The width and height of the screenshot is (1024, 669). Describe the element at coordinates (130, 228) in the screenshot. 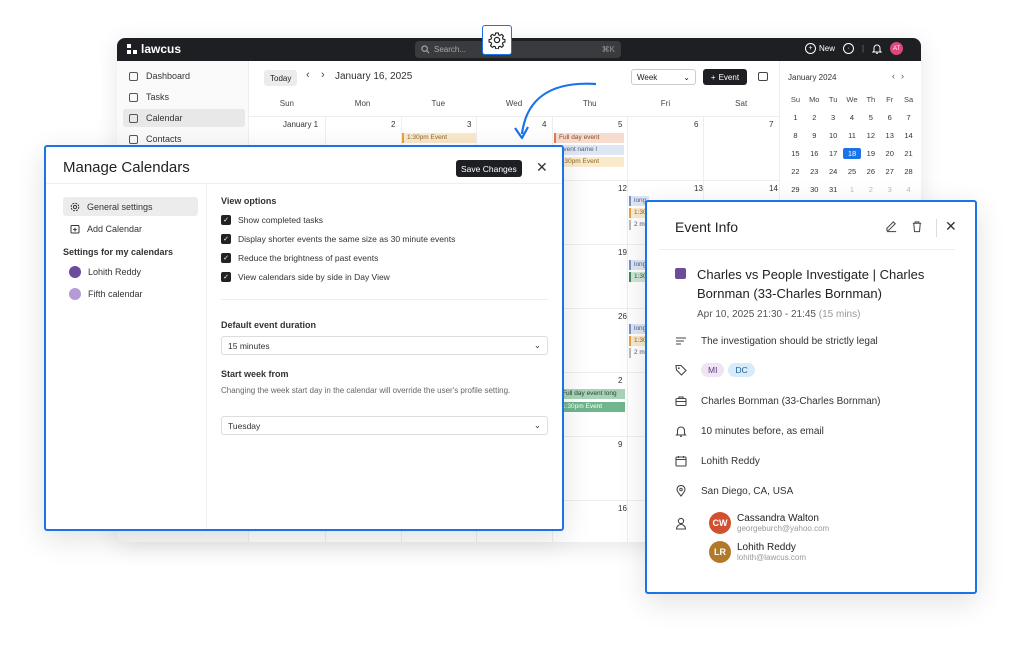

I see `nav-add-calendar: Add Calendar` at that location.